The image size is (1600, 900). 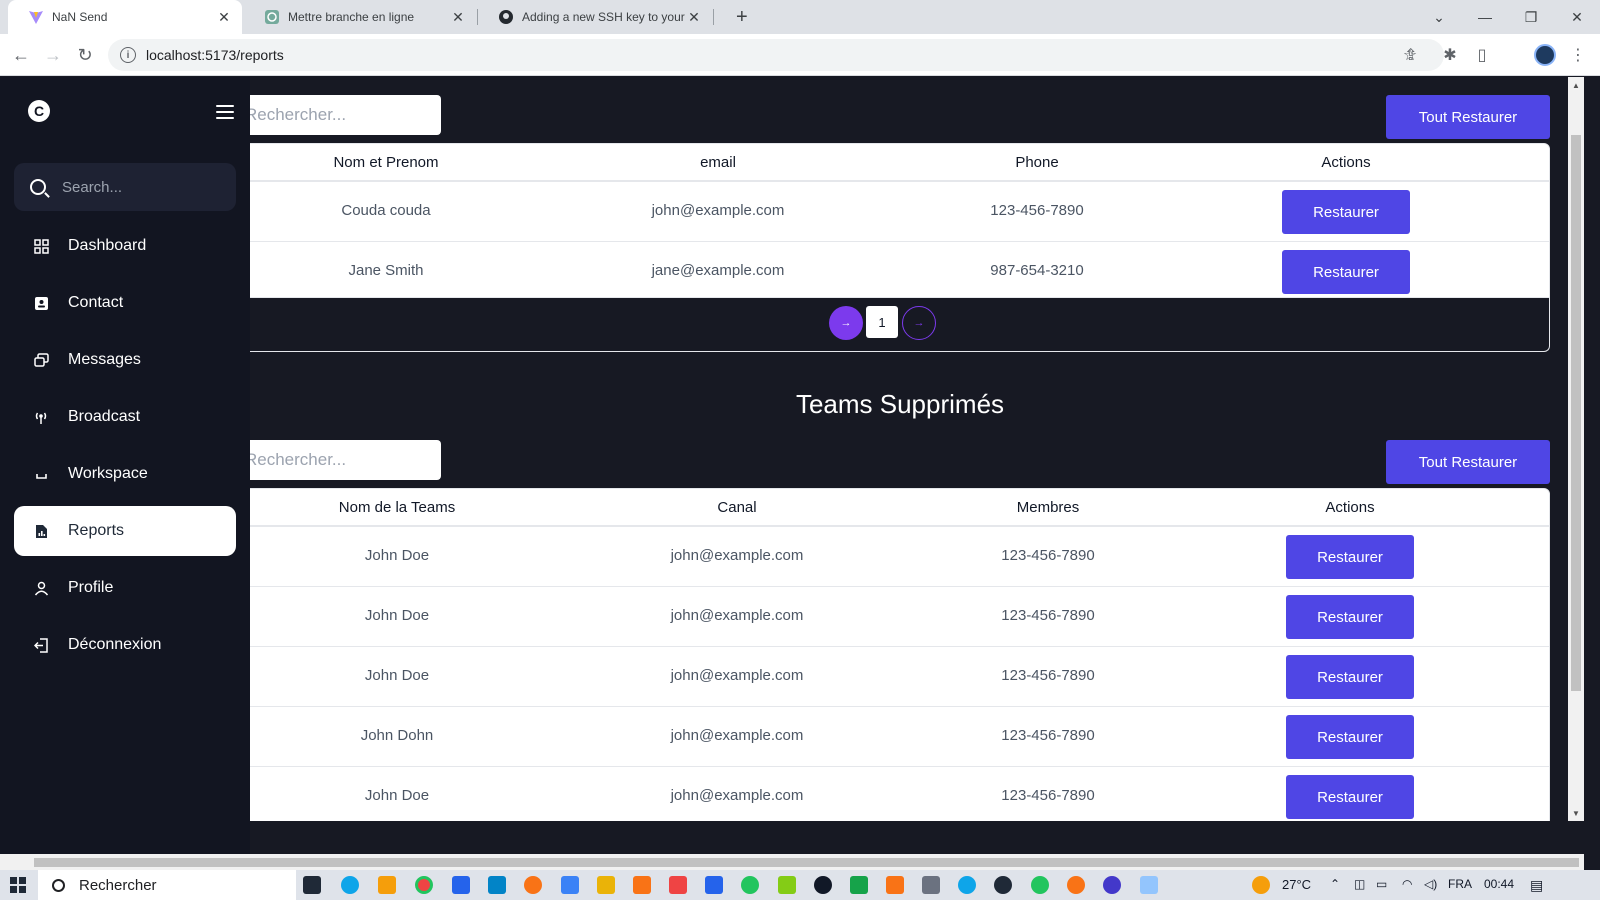 What do you see at coordinates (1460, 884) in the screenshot?
I see `language-indicator: FRA` at bounding box center [1460, 884].